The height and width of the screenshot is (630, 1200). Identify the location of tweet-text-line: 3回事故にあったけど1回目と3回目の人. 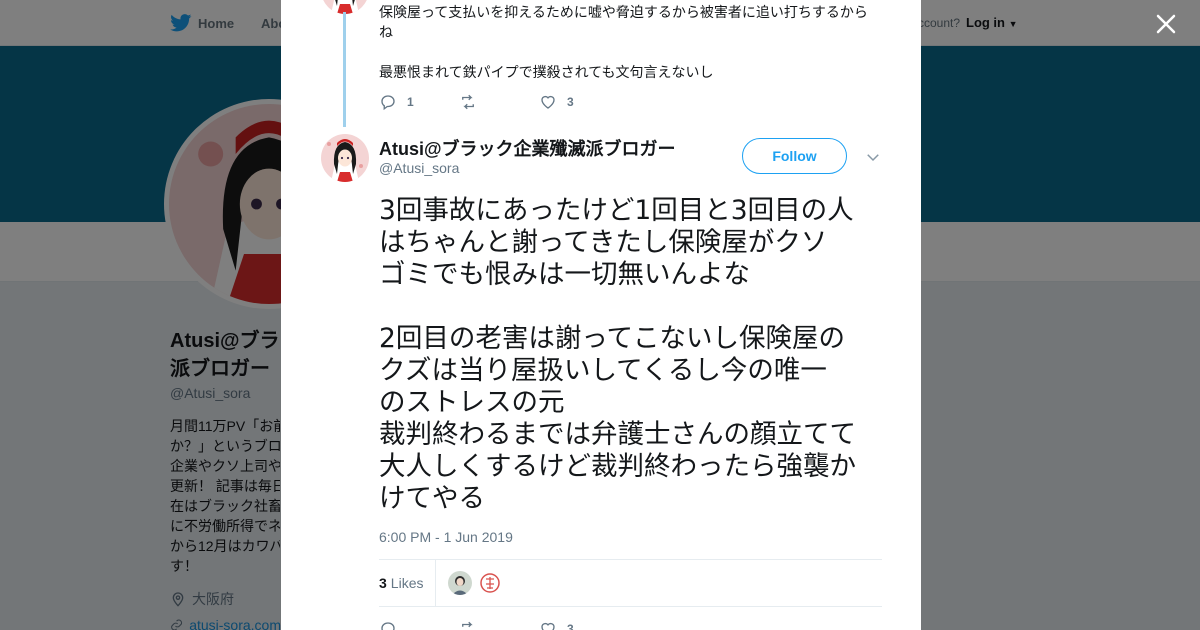
(616, 210).